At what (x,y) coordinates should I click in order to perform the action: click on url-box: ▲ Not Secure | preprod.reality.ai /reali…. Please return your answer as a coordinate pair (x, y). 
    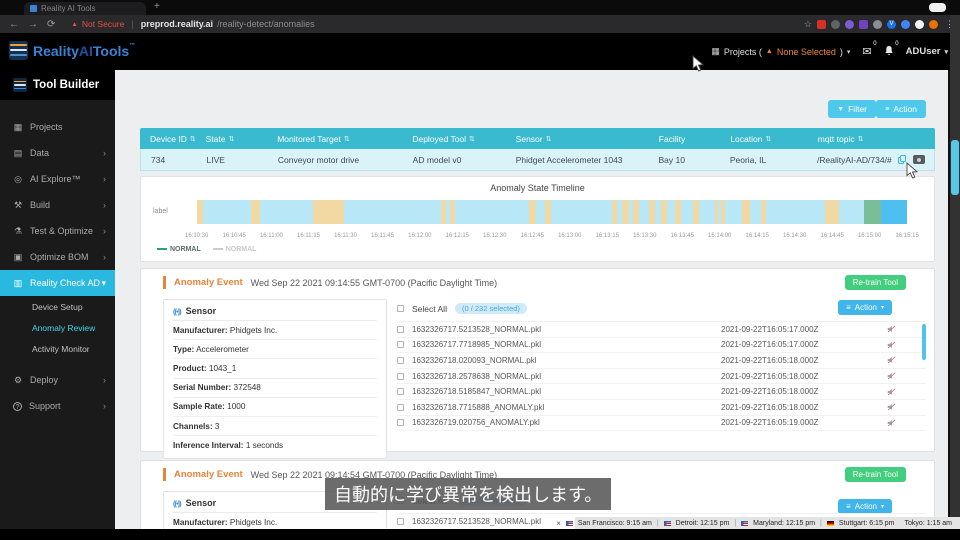
    Looking at the image, I should click on (192, 24).